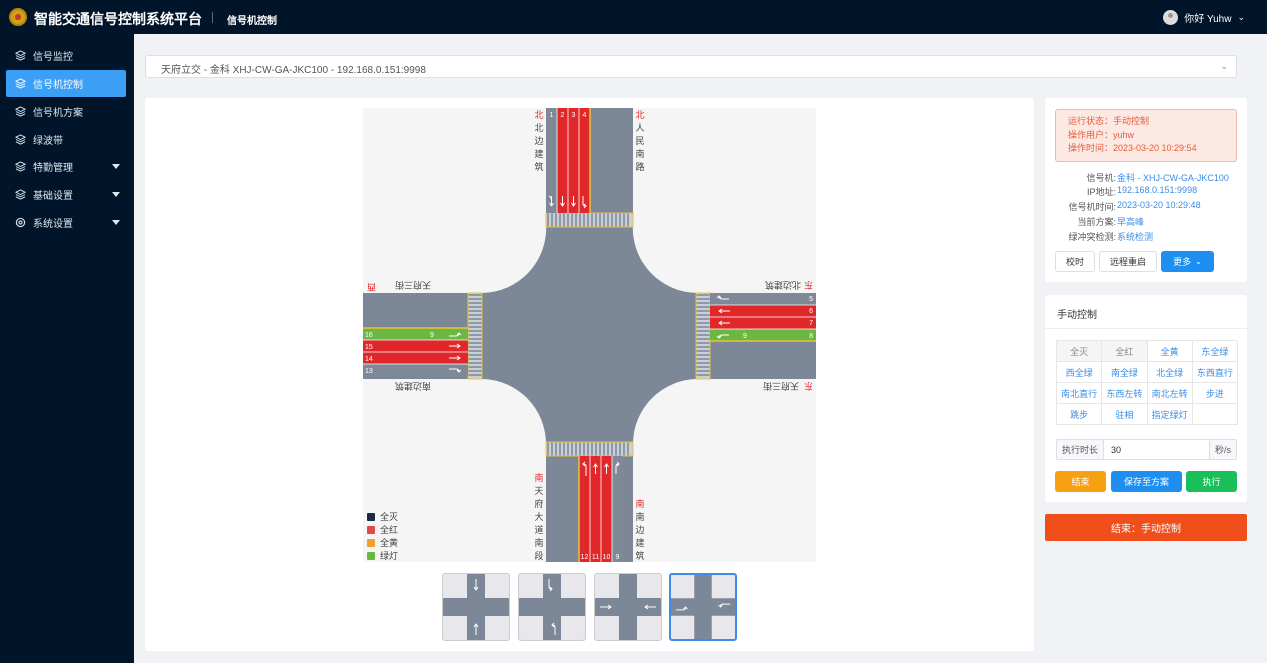 The width and height of the screenshot is (1267, 663). What do you see at coordinates (53, 57) in the screenshot?
I see `sidebar-item-label: 信号监控` at bounding box center [53, 57].